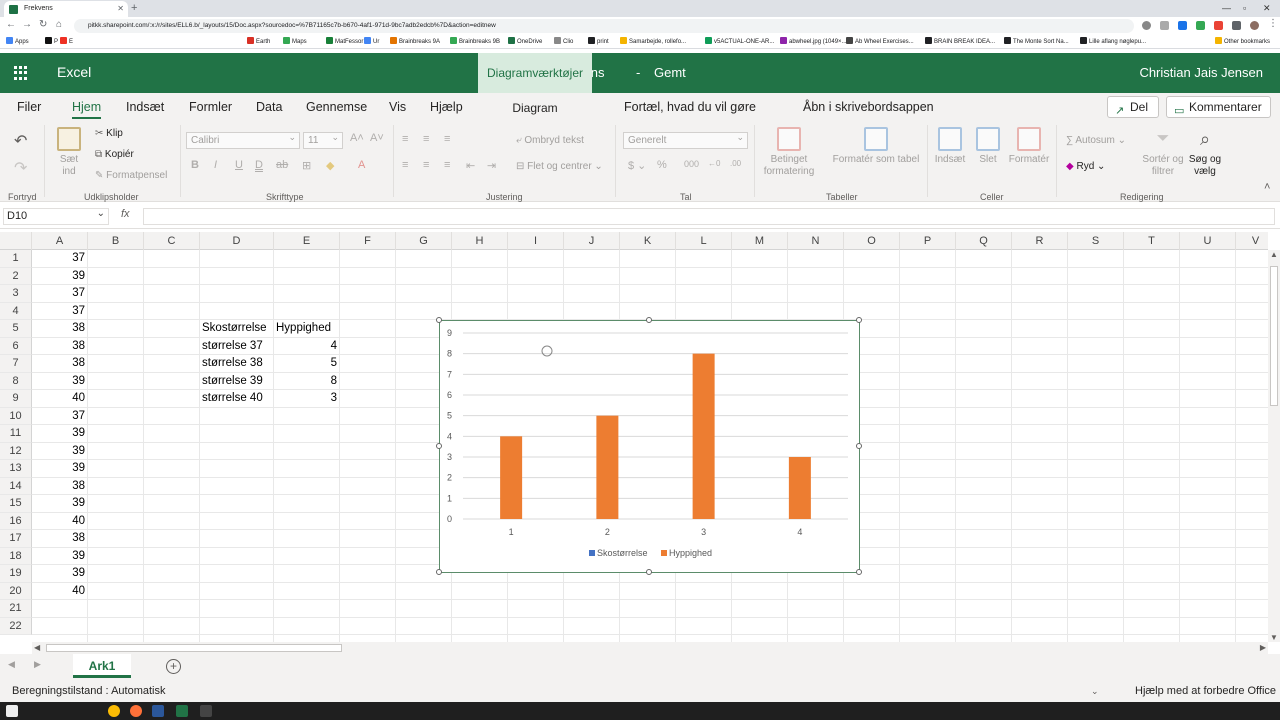  I want to click on column-header: G, so click(424, 241).